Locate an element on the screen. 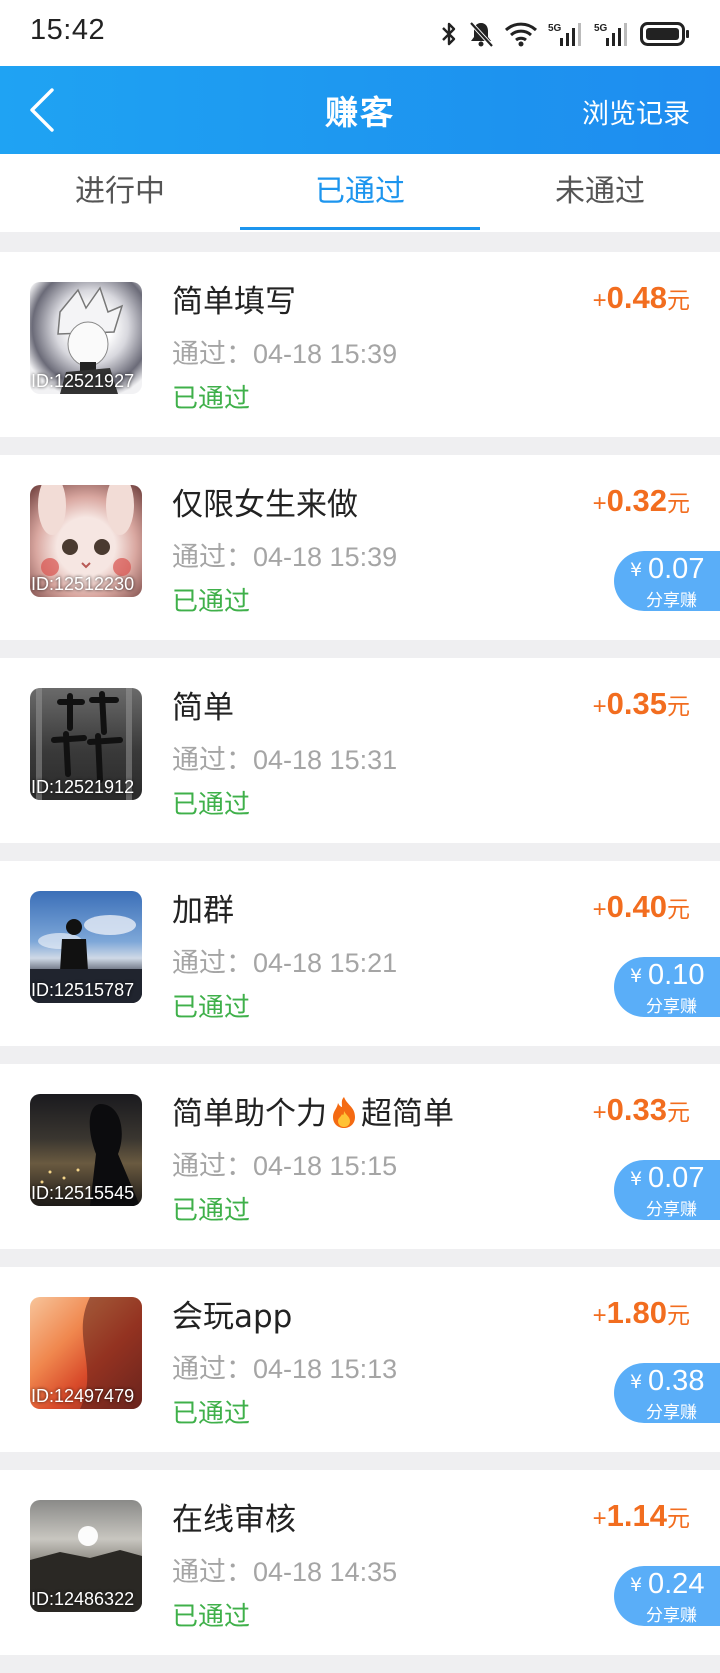  fire-icon is located at coordinates (344, 1112).